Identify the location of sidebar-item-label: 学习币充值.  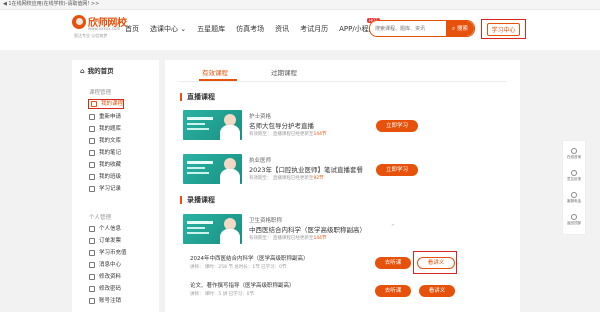
(113, 253).